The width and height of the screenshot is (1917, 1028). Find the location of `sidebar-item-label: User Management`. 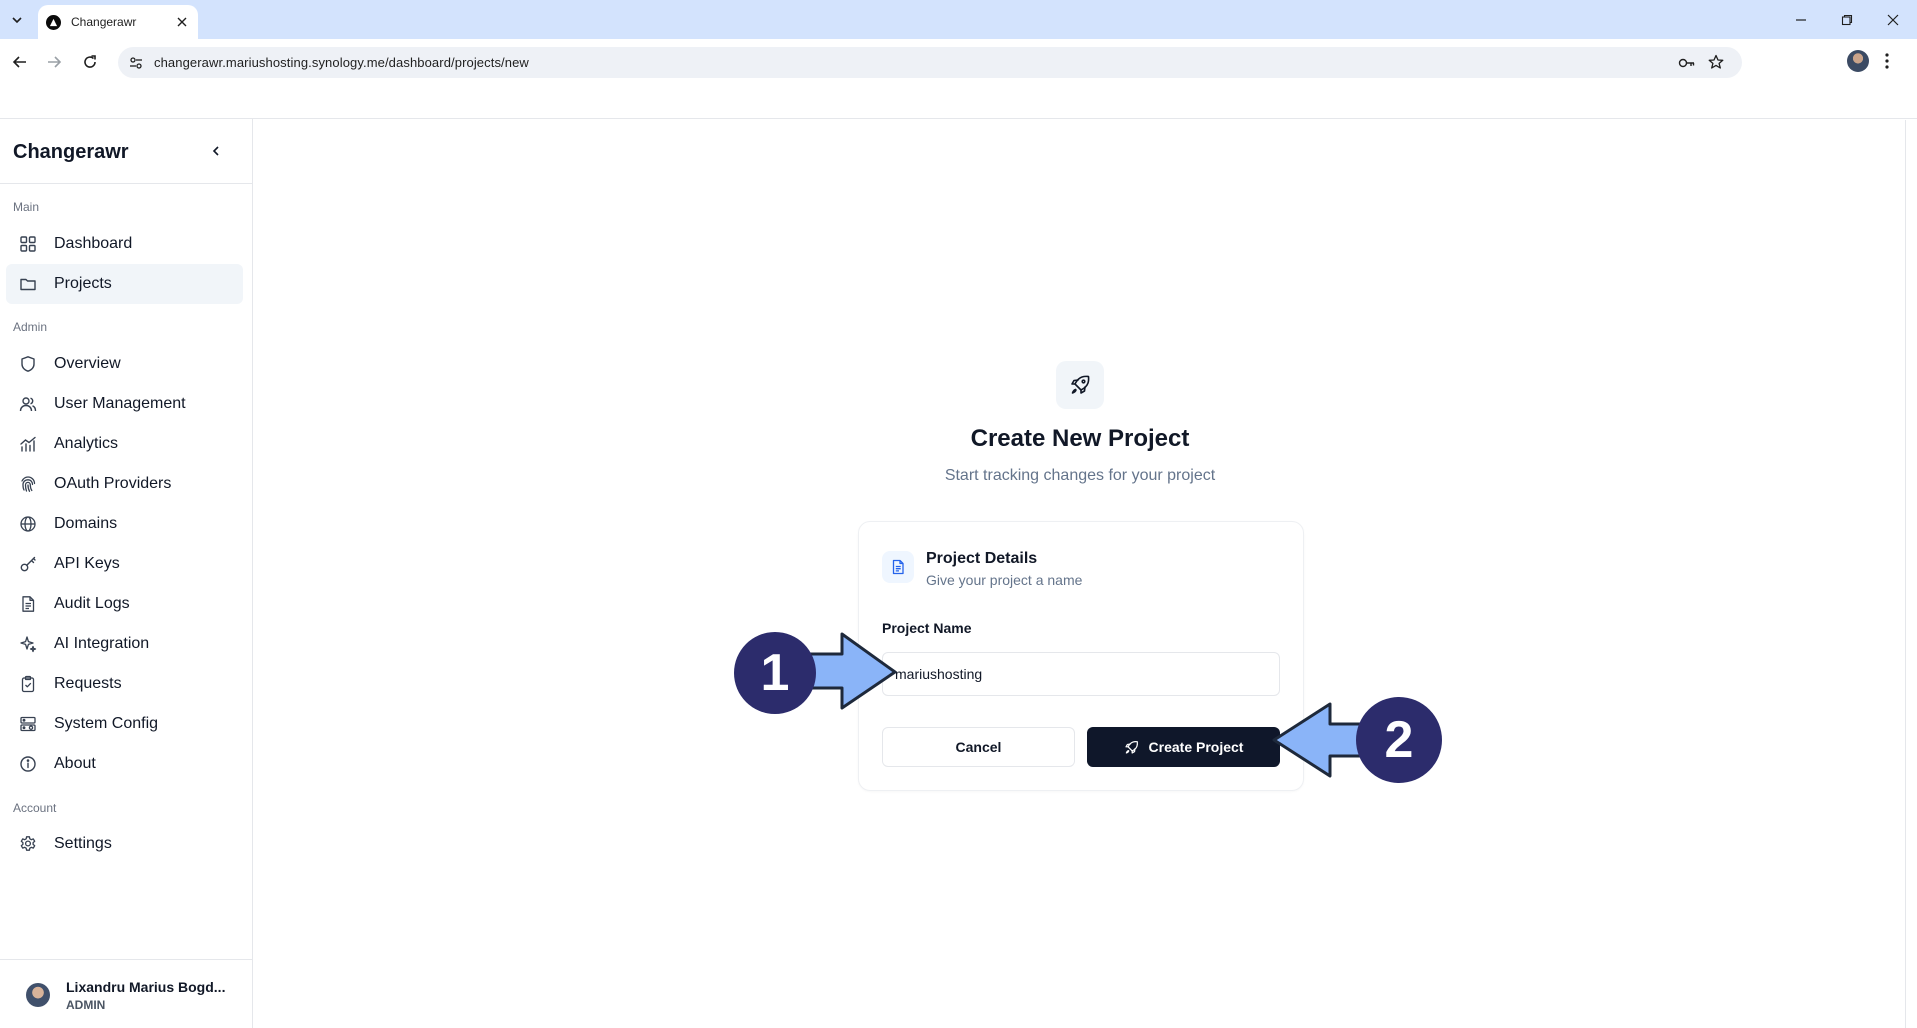

sidebar-item-label: User Management is located at coordinates (120, 403).